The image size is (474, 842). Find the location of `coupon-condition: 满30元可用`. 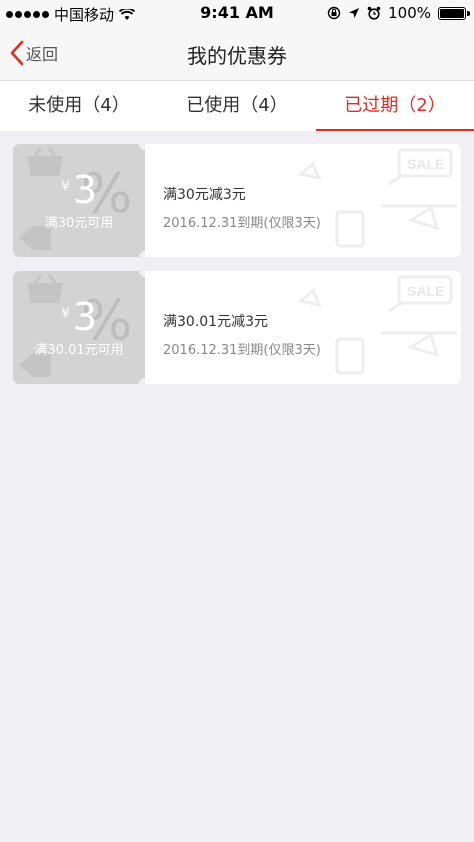

coupon-condition: 满30元可用 is located at coordinates (79, 223).